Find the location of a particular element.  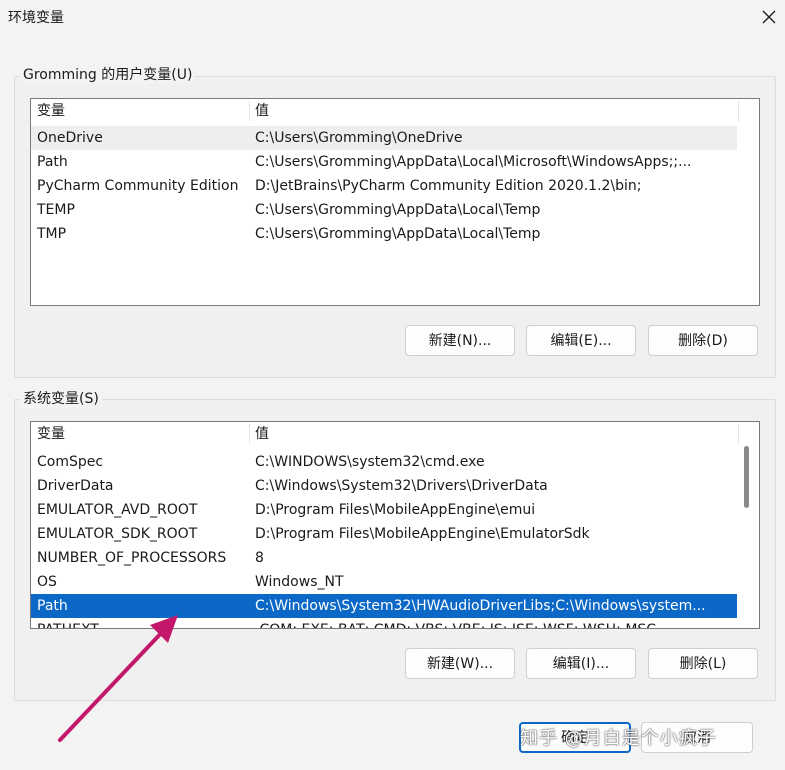

watermark: 知乎 @月白是个小疯子 is located at coordinates (618, 738).